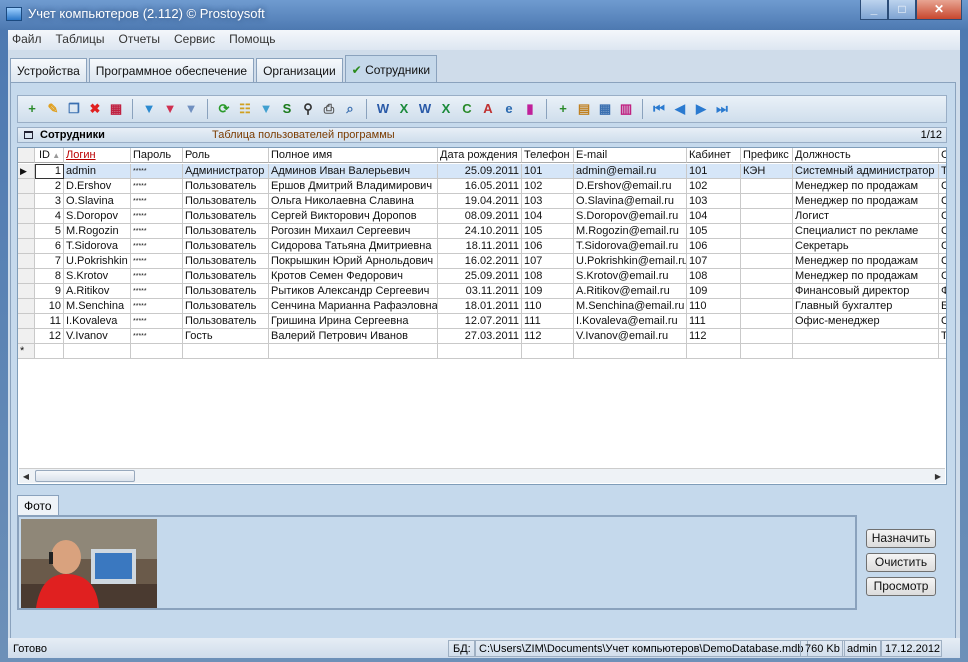  I want to click on cell-Полное имя: Сидорова Татьяна Дмитриевна, so click(353, 246).